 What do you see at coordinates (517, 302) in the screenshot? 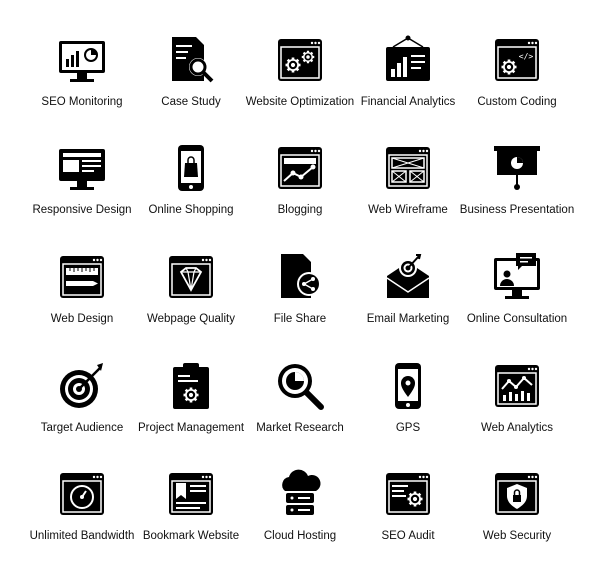
I see `icon-cell: Online Consultation` at bounding box center [517, 302].